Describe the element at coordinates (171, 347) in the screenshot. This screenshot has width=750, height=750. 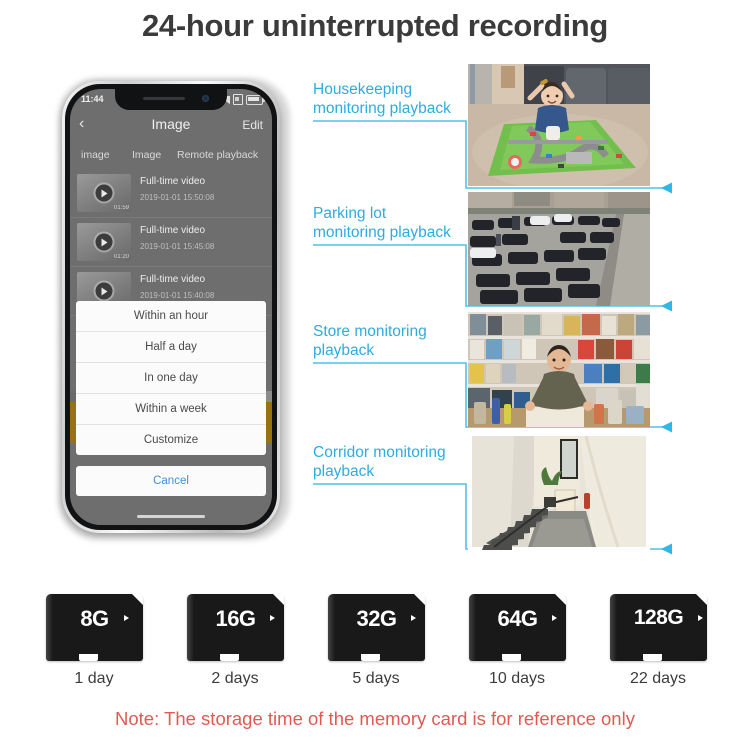
I see `action-sheet-item-half-a-day: Half a day` at that location.